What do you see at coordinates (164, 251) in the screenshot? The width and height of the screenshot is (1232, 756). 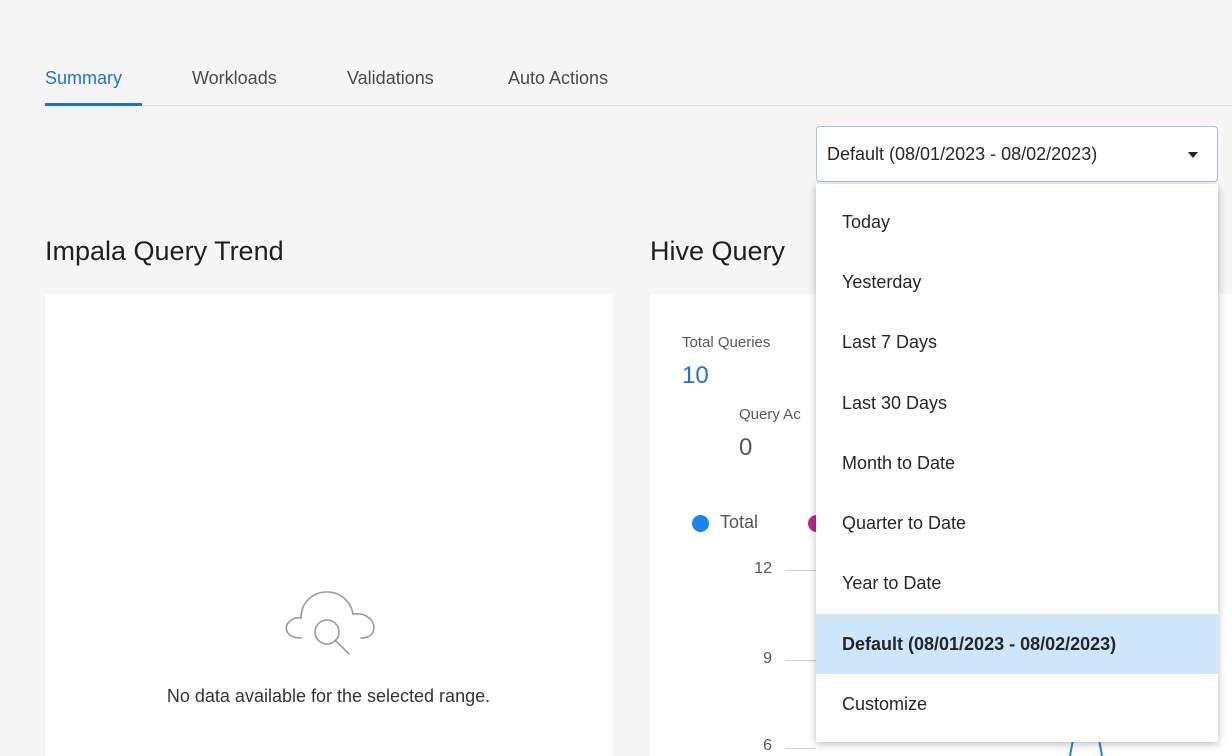 I see `impala-section-title: Impala Query Trend` at bounding box center [164, 251].